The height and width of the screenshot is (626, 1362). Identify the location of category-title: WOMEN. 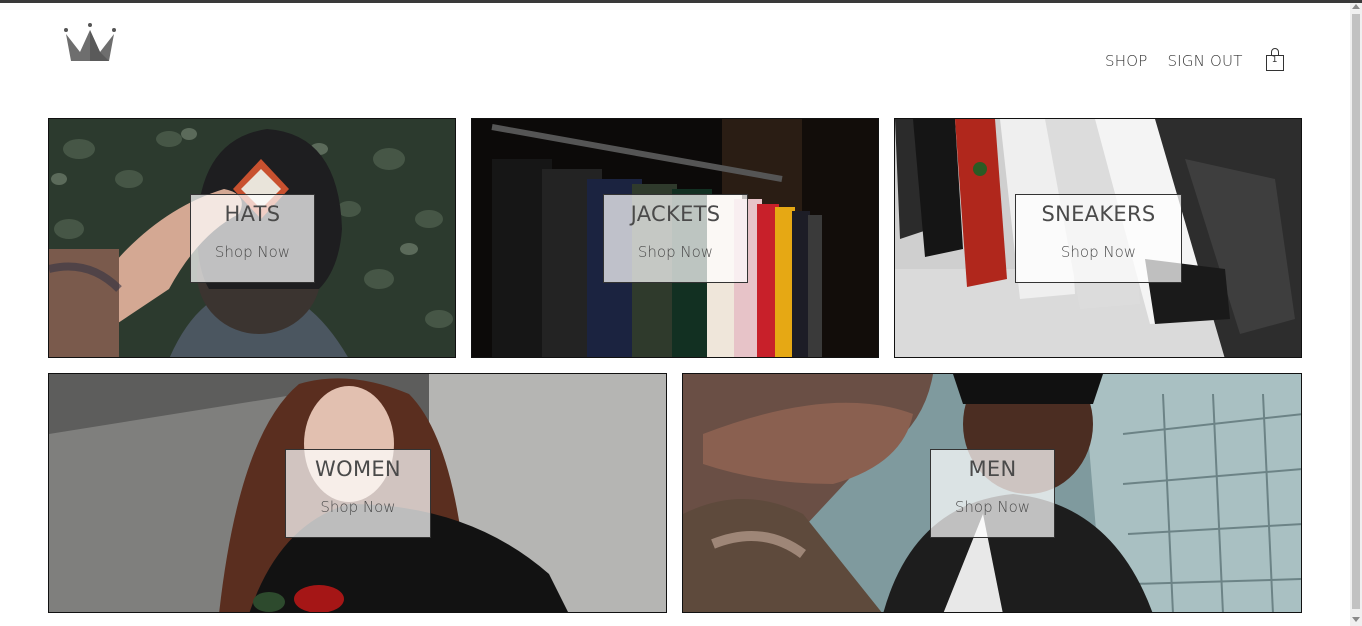
(358, 469).